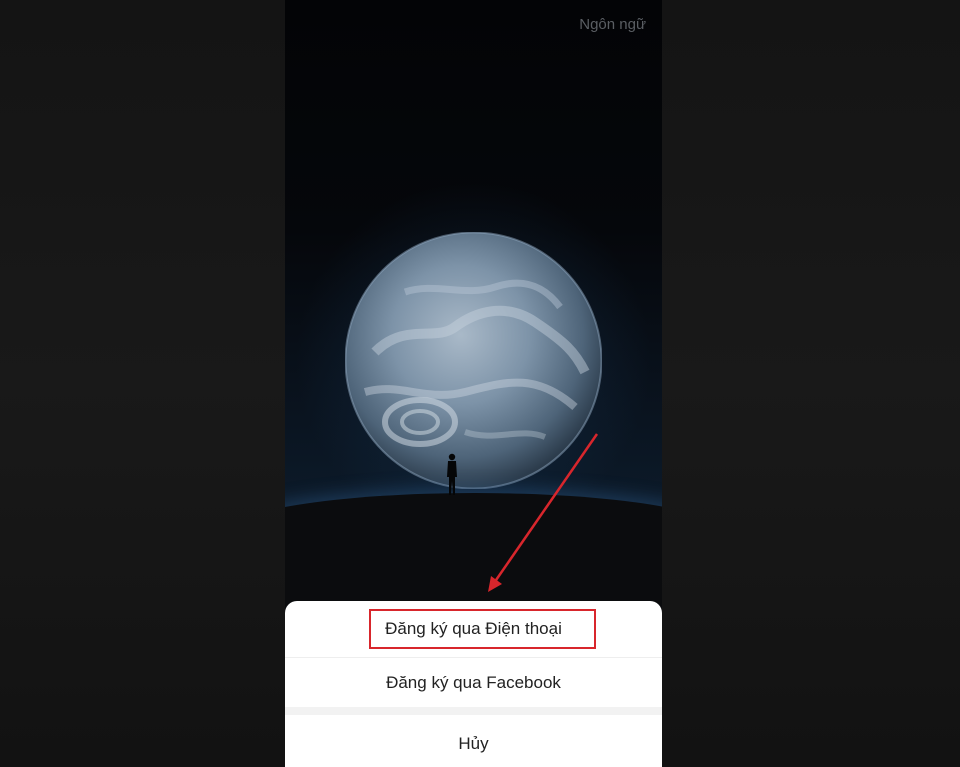 The width and height of the screenshot is (960, 767). Describe the element at coordinates (612, 24) in the screenshot. I see `language-link: Ngôn ngữ` at that location.